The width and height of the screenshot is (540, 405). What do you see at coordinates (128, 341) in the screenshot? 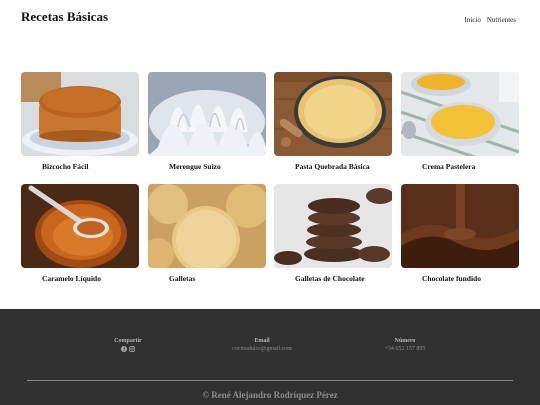
I see `share-label: Compartir` at bounding box center [128, 341].